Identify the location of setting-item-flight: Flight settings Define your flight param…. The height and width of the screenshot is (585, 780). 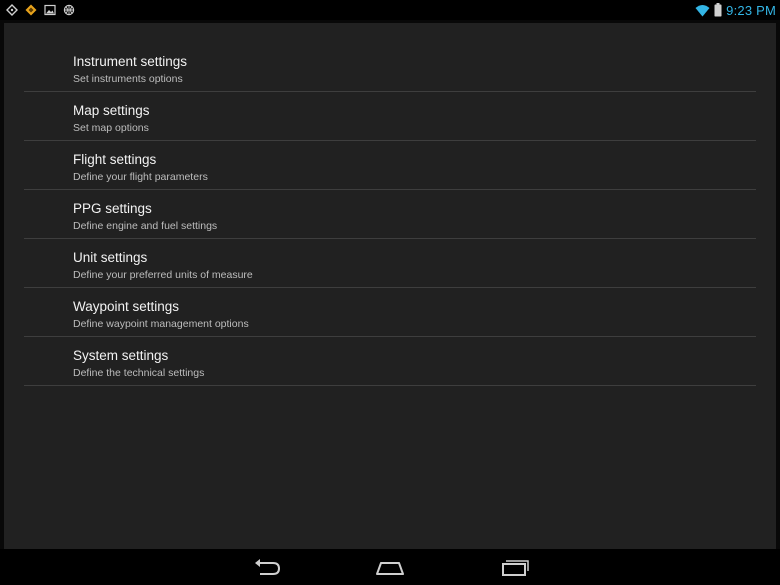
(390, 165).